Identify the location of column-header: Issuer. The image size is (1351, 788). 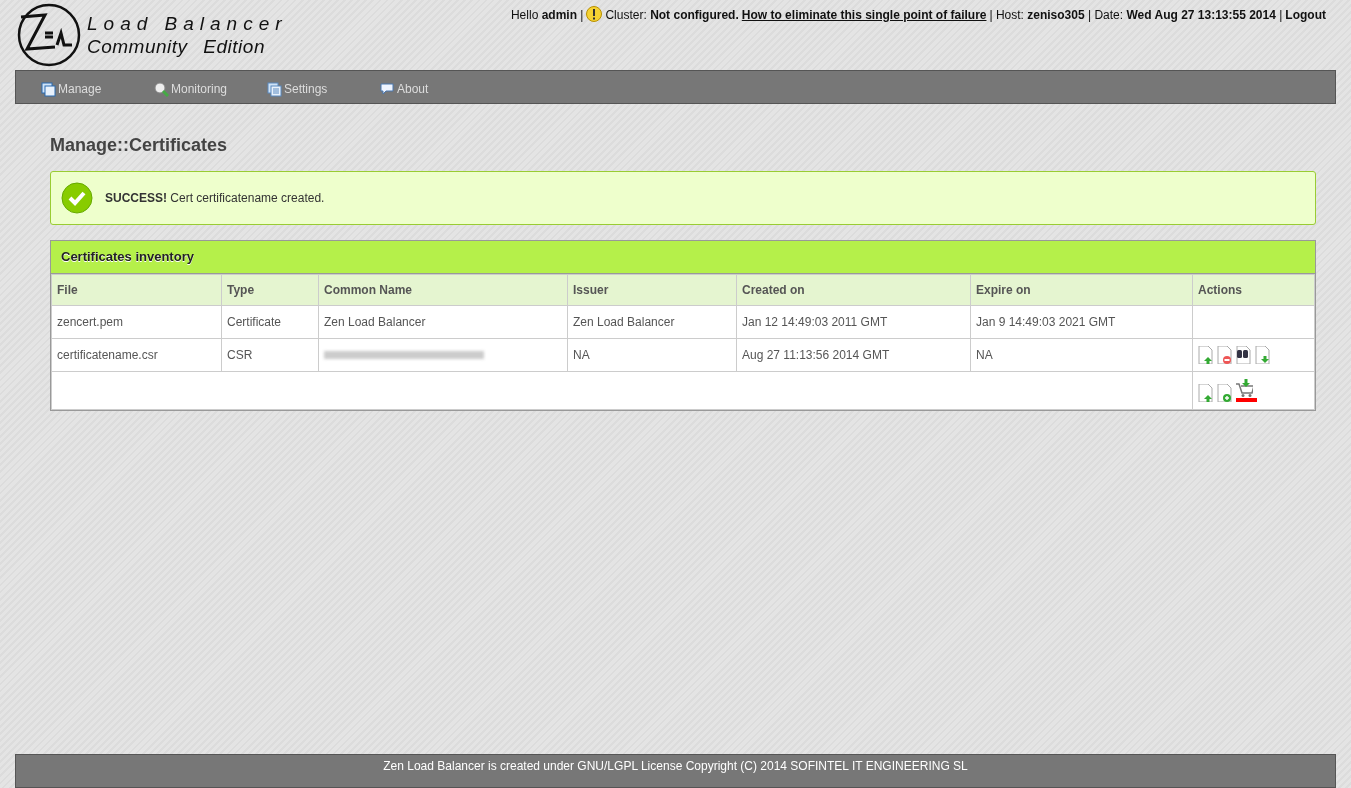
(652, 289).